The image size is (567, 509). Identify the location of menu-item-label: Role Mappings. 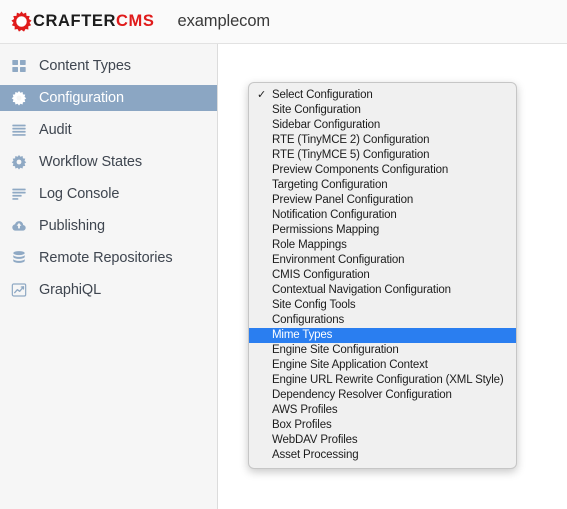
(309, 245).